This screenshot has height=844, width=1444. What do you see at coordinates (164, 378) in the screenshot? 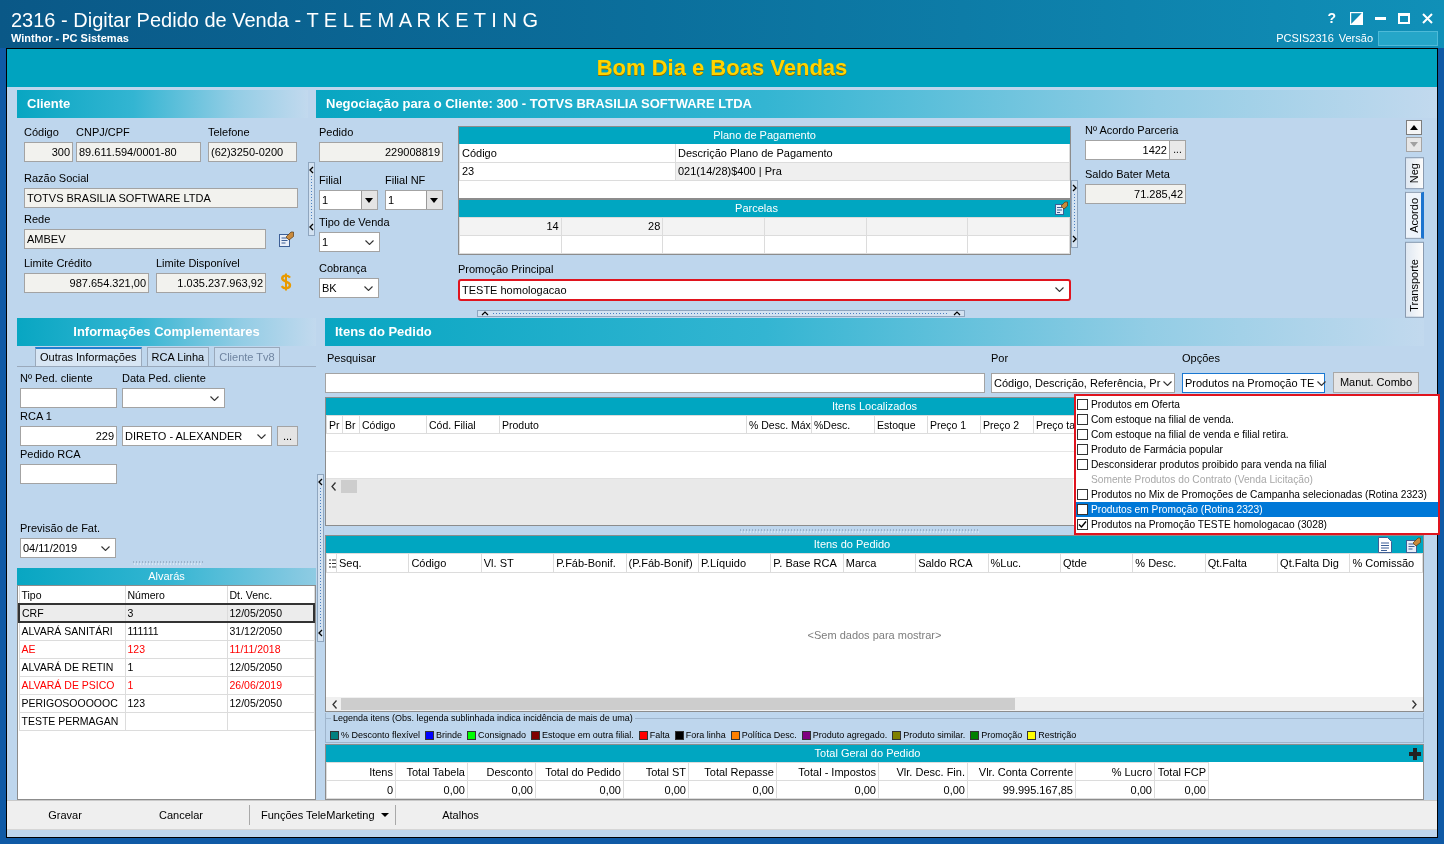
I see `field-label: Data Ped. cliente` at bounding box center [164, 378].